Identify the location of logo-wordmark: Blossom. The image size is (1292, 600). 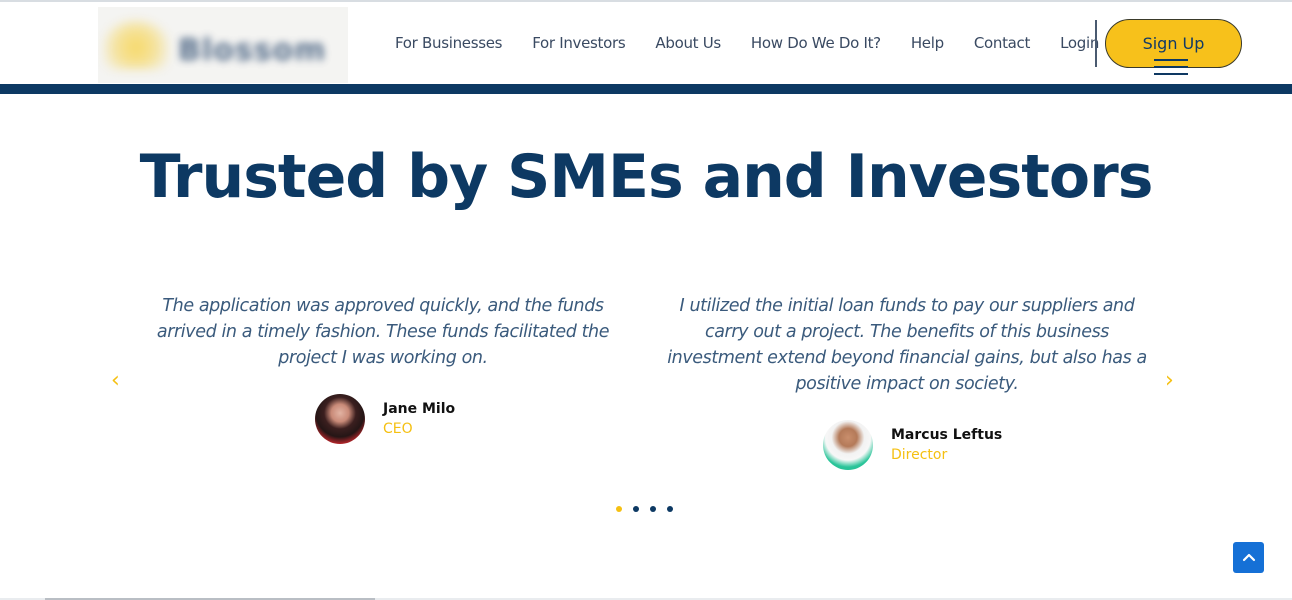
(252, 50).